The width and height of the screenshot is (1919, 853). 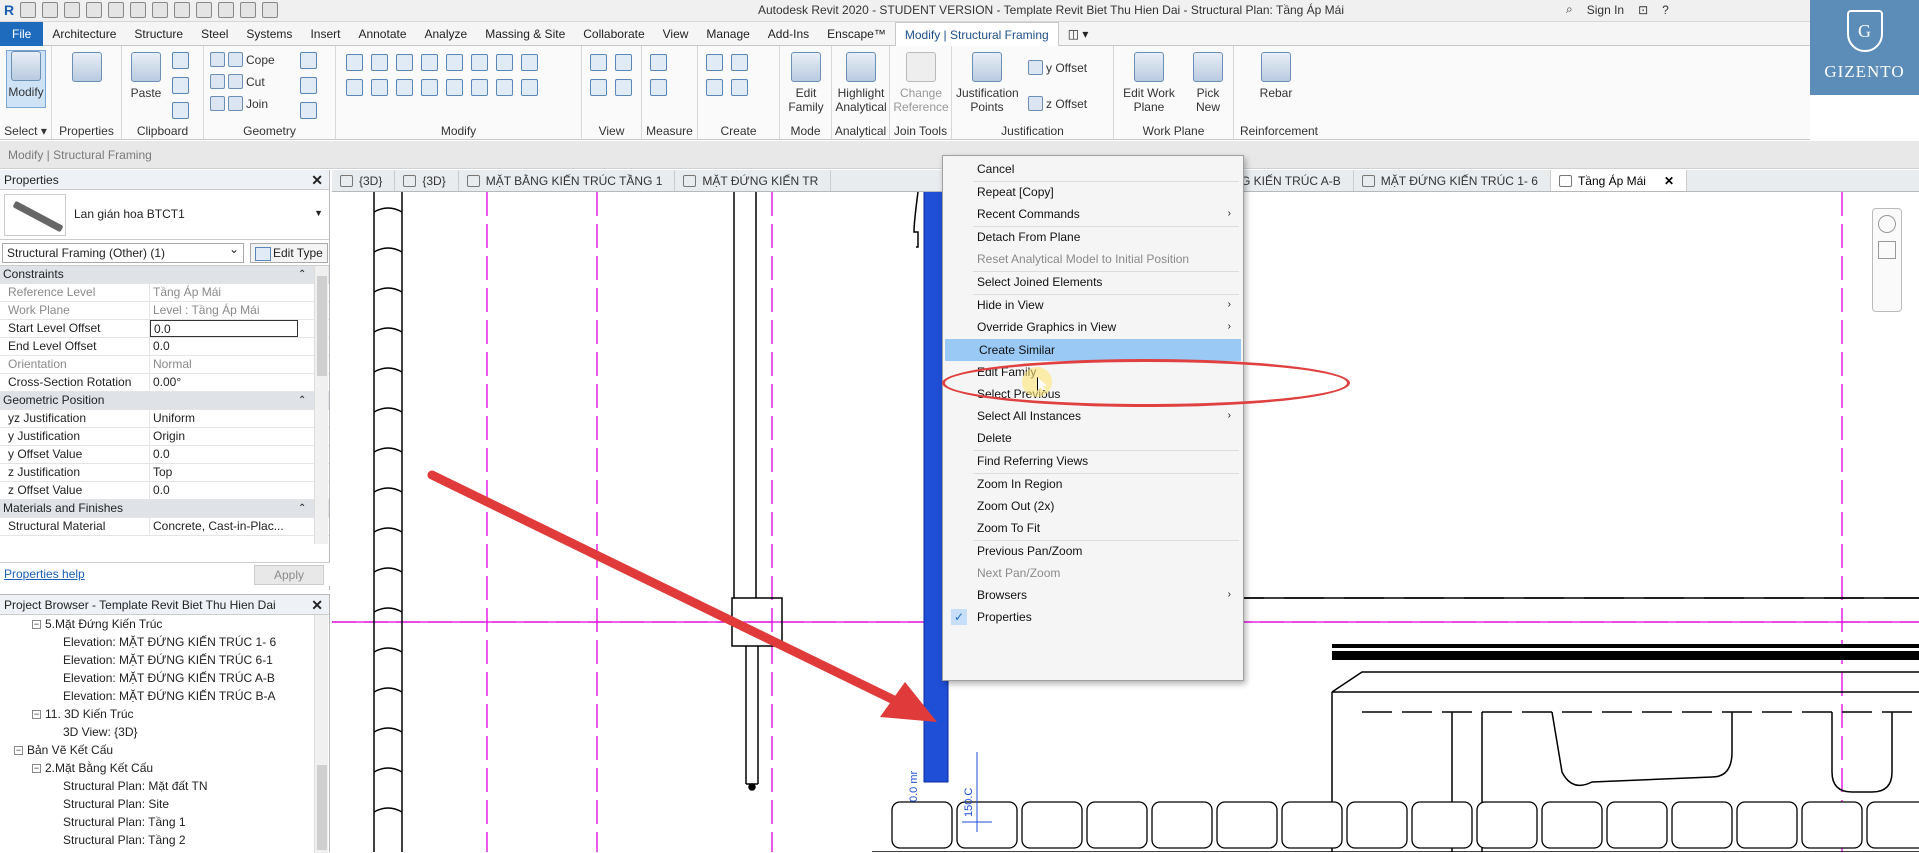 I want to click on cut-icon, so click(x=180, y=60).